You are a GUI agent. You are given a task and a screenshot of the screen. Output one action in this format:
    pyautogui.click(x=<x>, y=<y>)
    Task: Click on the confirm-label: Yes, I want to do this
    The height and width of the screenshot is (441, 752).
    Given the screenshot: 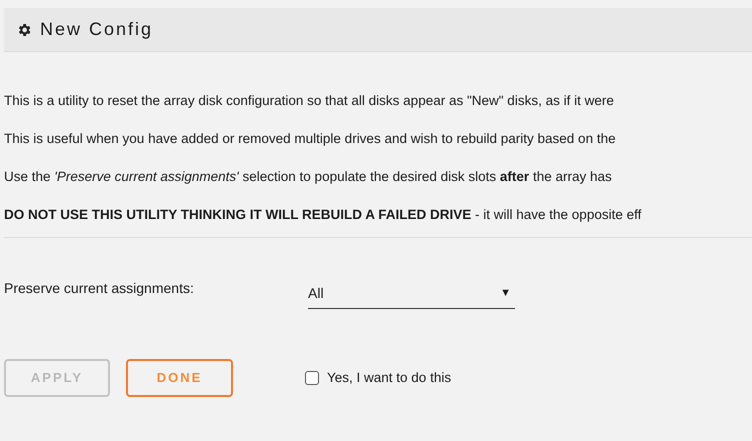 What is the action you would take?
    pyautogui.click(x=389, y=377)
    